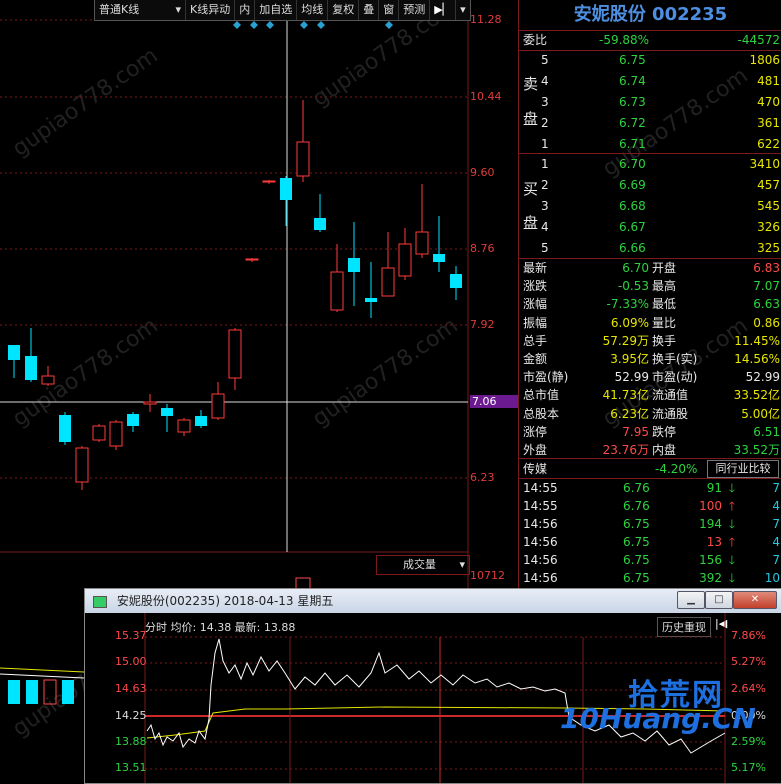 The image size is (781, 784). Describe the element at coordinates (714, 488) in the screenshot. I see `tick-volume: 91` at that location.